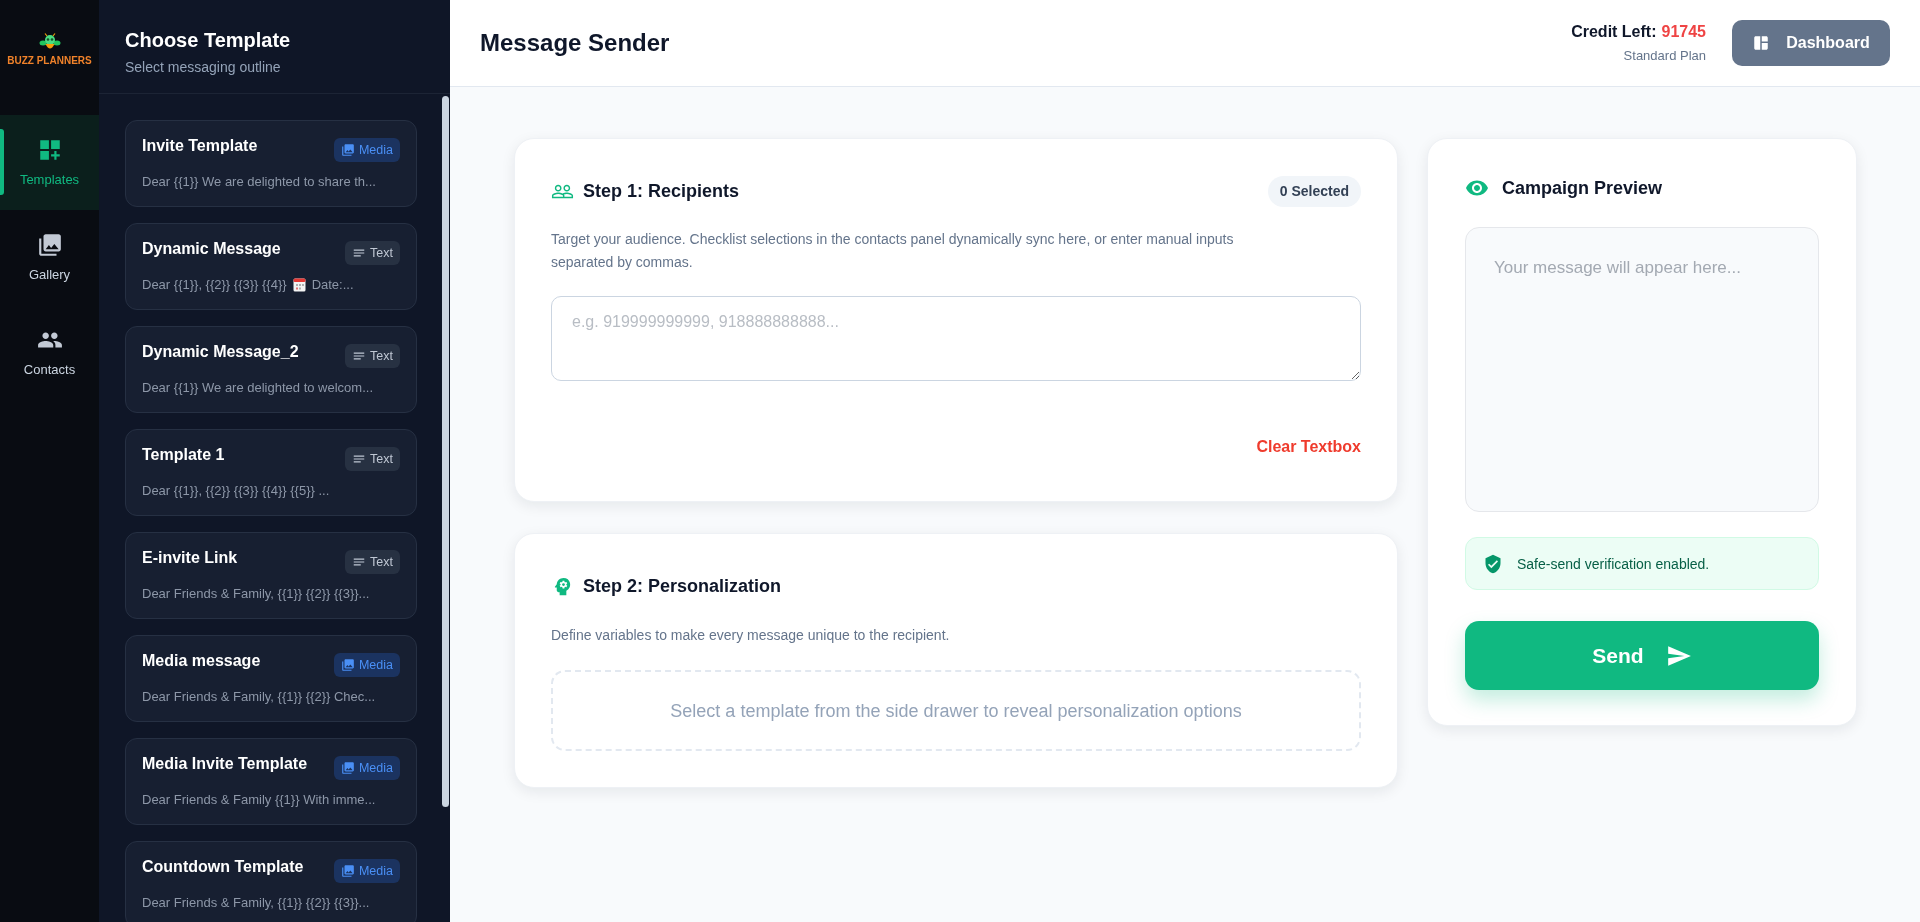 This screenshot has width=1920, height=922. What do you see at coordinates (49, 61) in the screenshot?
I see `brand-name: BUZZ PLANNERS` at bounding box center [49, 61].